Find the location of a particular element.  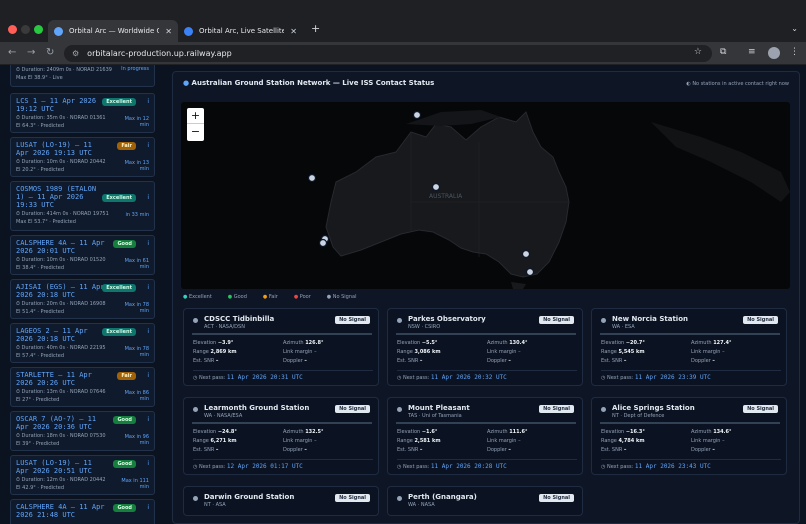

link-margin-value: – is located at coordinates (519, 441).